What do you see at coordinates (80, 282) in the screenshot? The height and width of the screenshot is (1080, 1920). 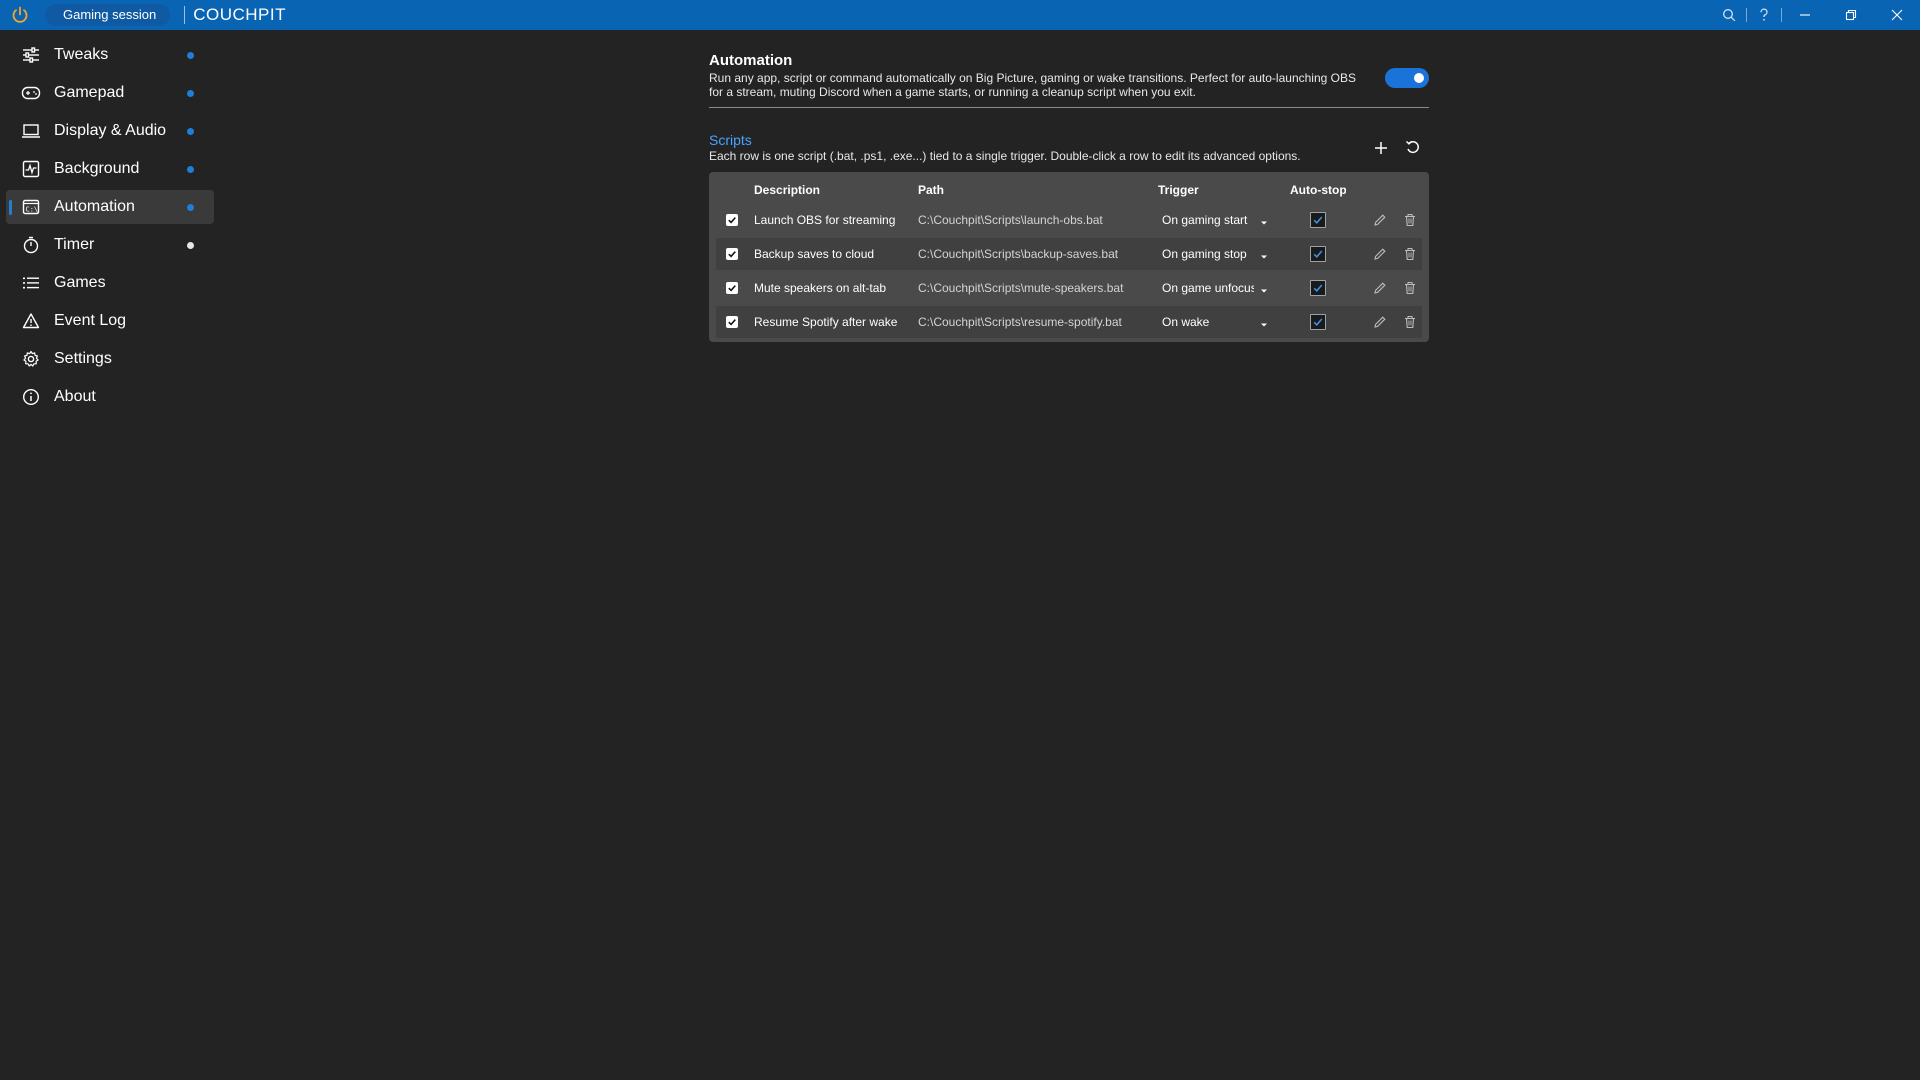 I see `sidebar-item-label: Games` at bounding box center [80, 282].